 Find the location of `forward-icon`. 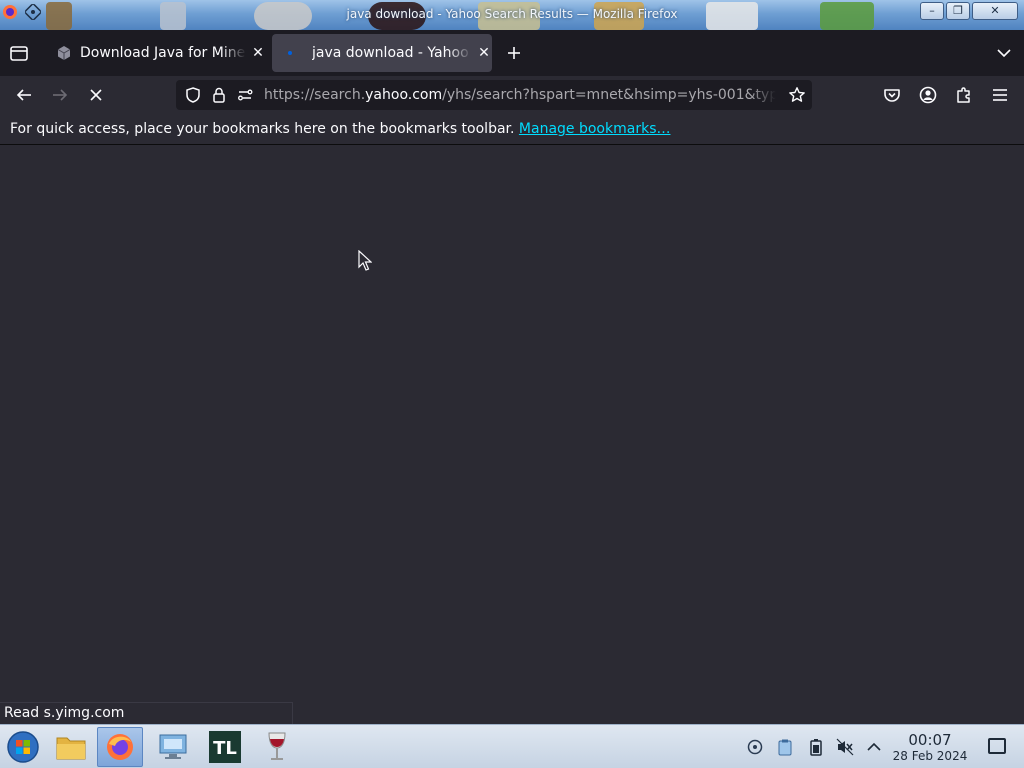

forward-icon is located at coordinates (60, 95).